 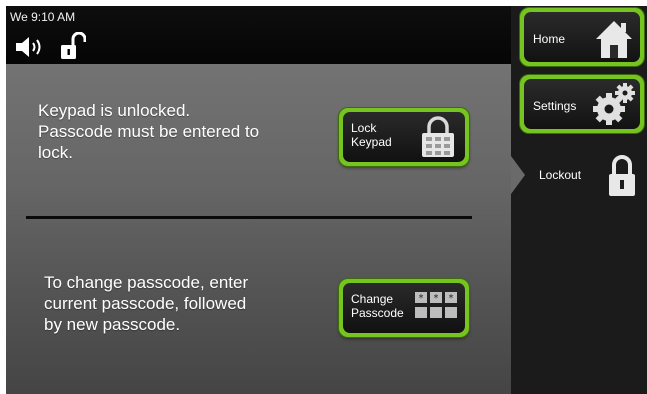 What do you see at coordinates (555, 106) in the screenshot?
I see `sidebar-item-label: Settings` at bounding box center [555, 106].